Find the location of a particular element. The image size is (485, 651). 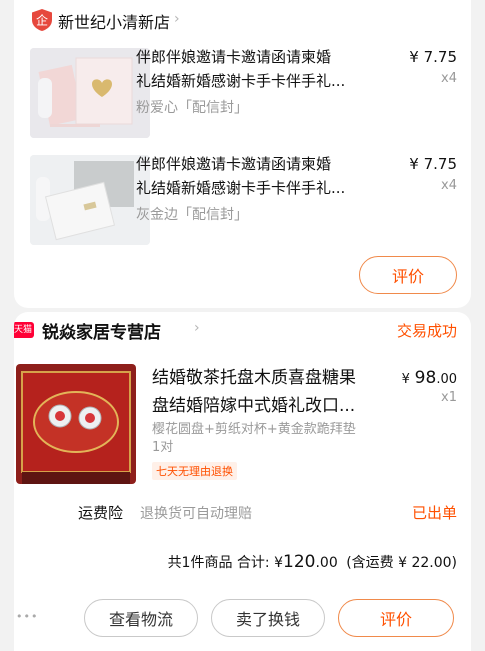

more-options-icon: ••• is located at coordinates (27, 616).